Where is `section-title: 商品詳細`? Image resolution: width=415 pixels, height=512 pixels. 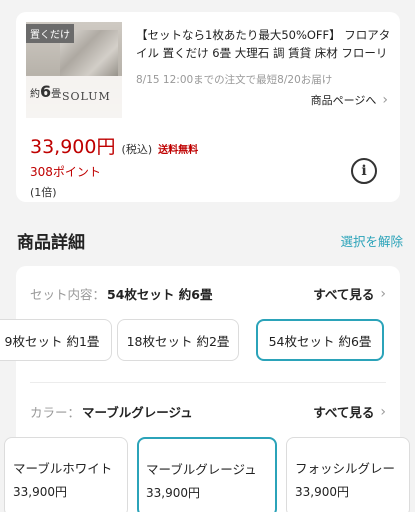
section-title: 商品詳細 is located at coordinates (51, 243).